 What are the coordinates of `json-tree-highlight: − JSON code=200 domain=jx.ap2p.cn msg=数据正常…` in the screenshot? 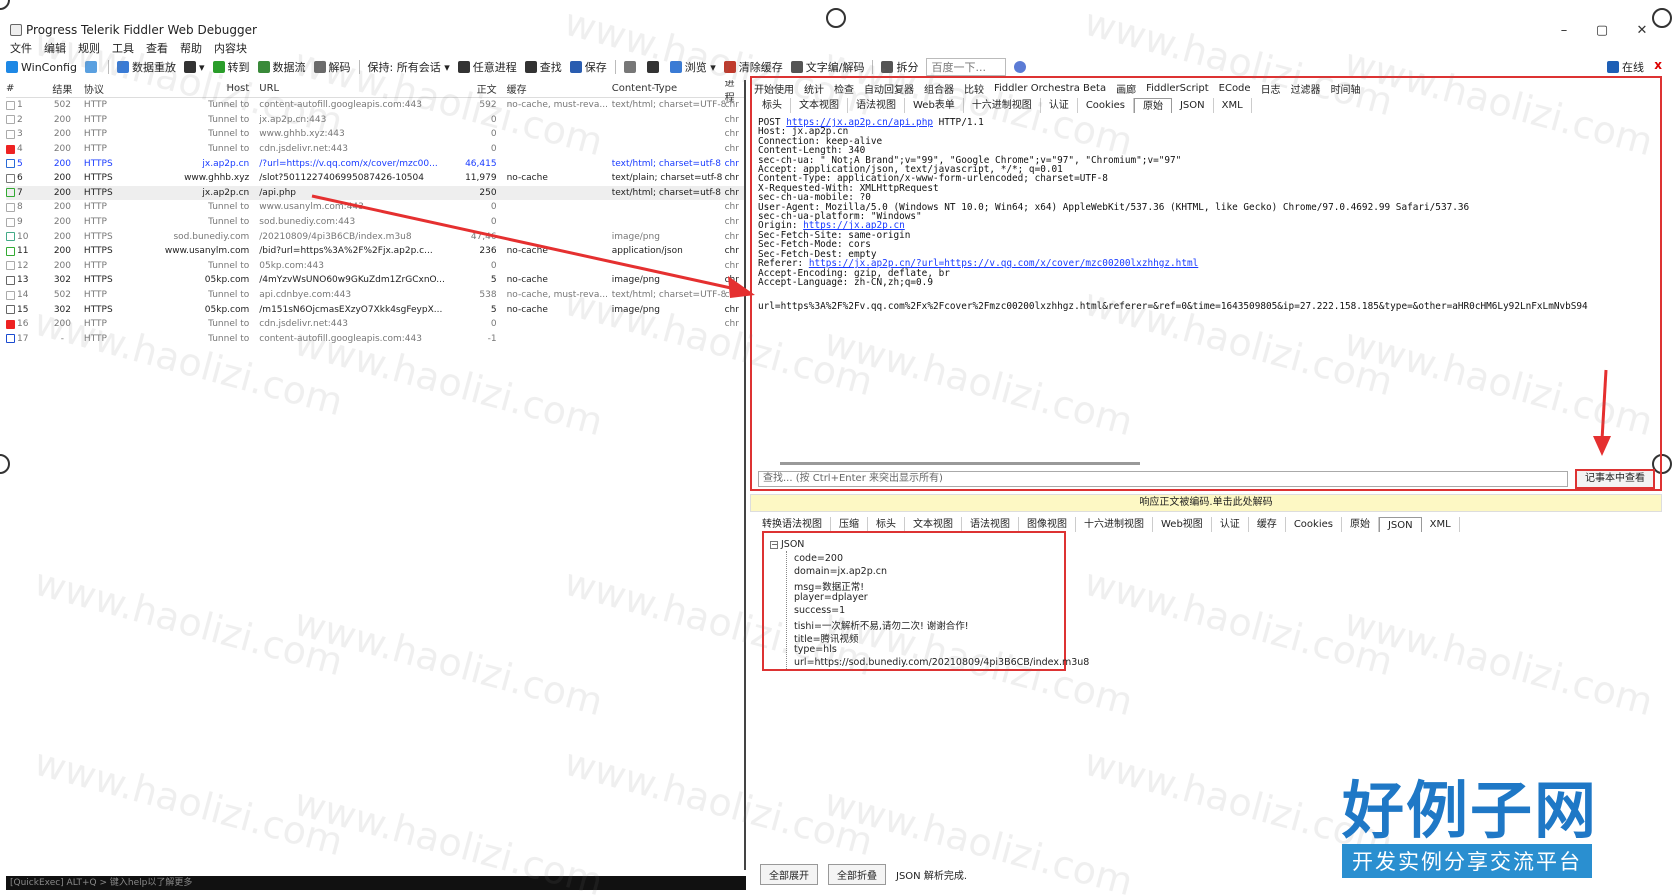 It's located at (925, 601).